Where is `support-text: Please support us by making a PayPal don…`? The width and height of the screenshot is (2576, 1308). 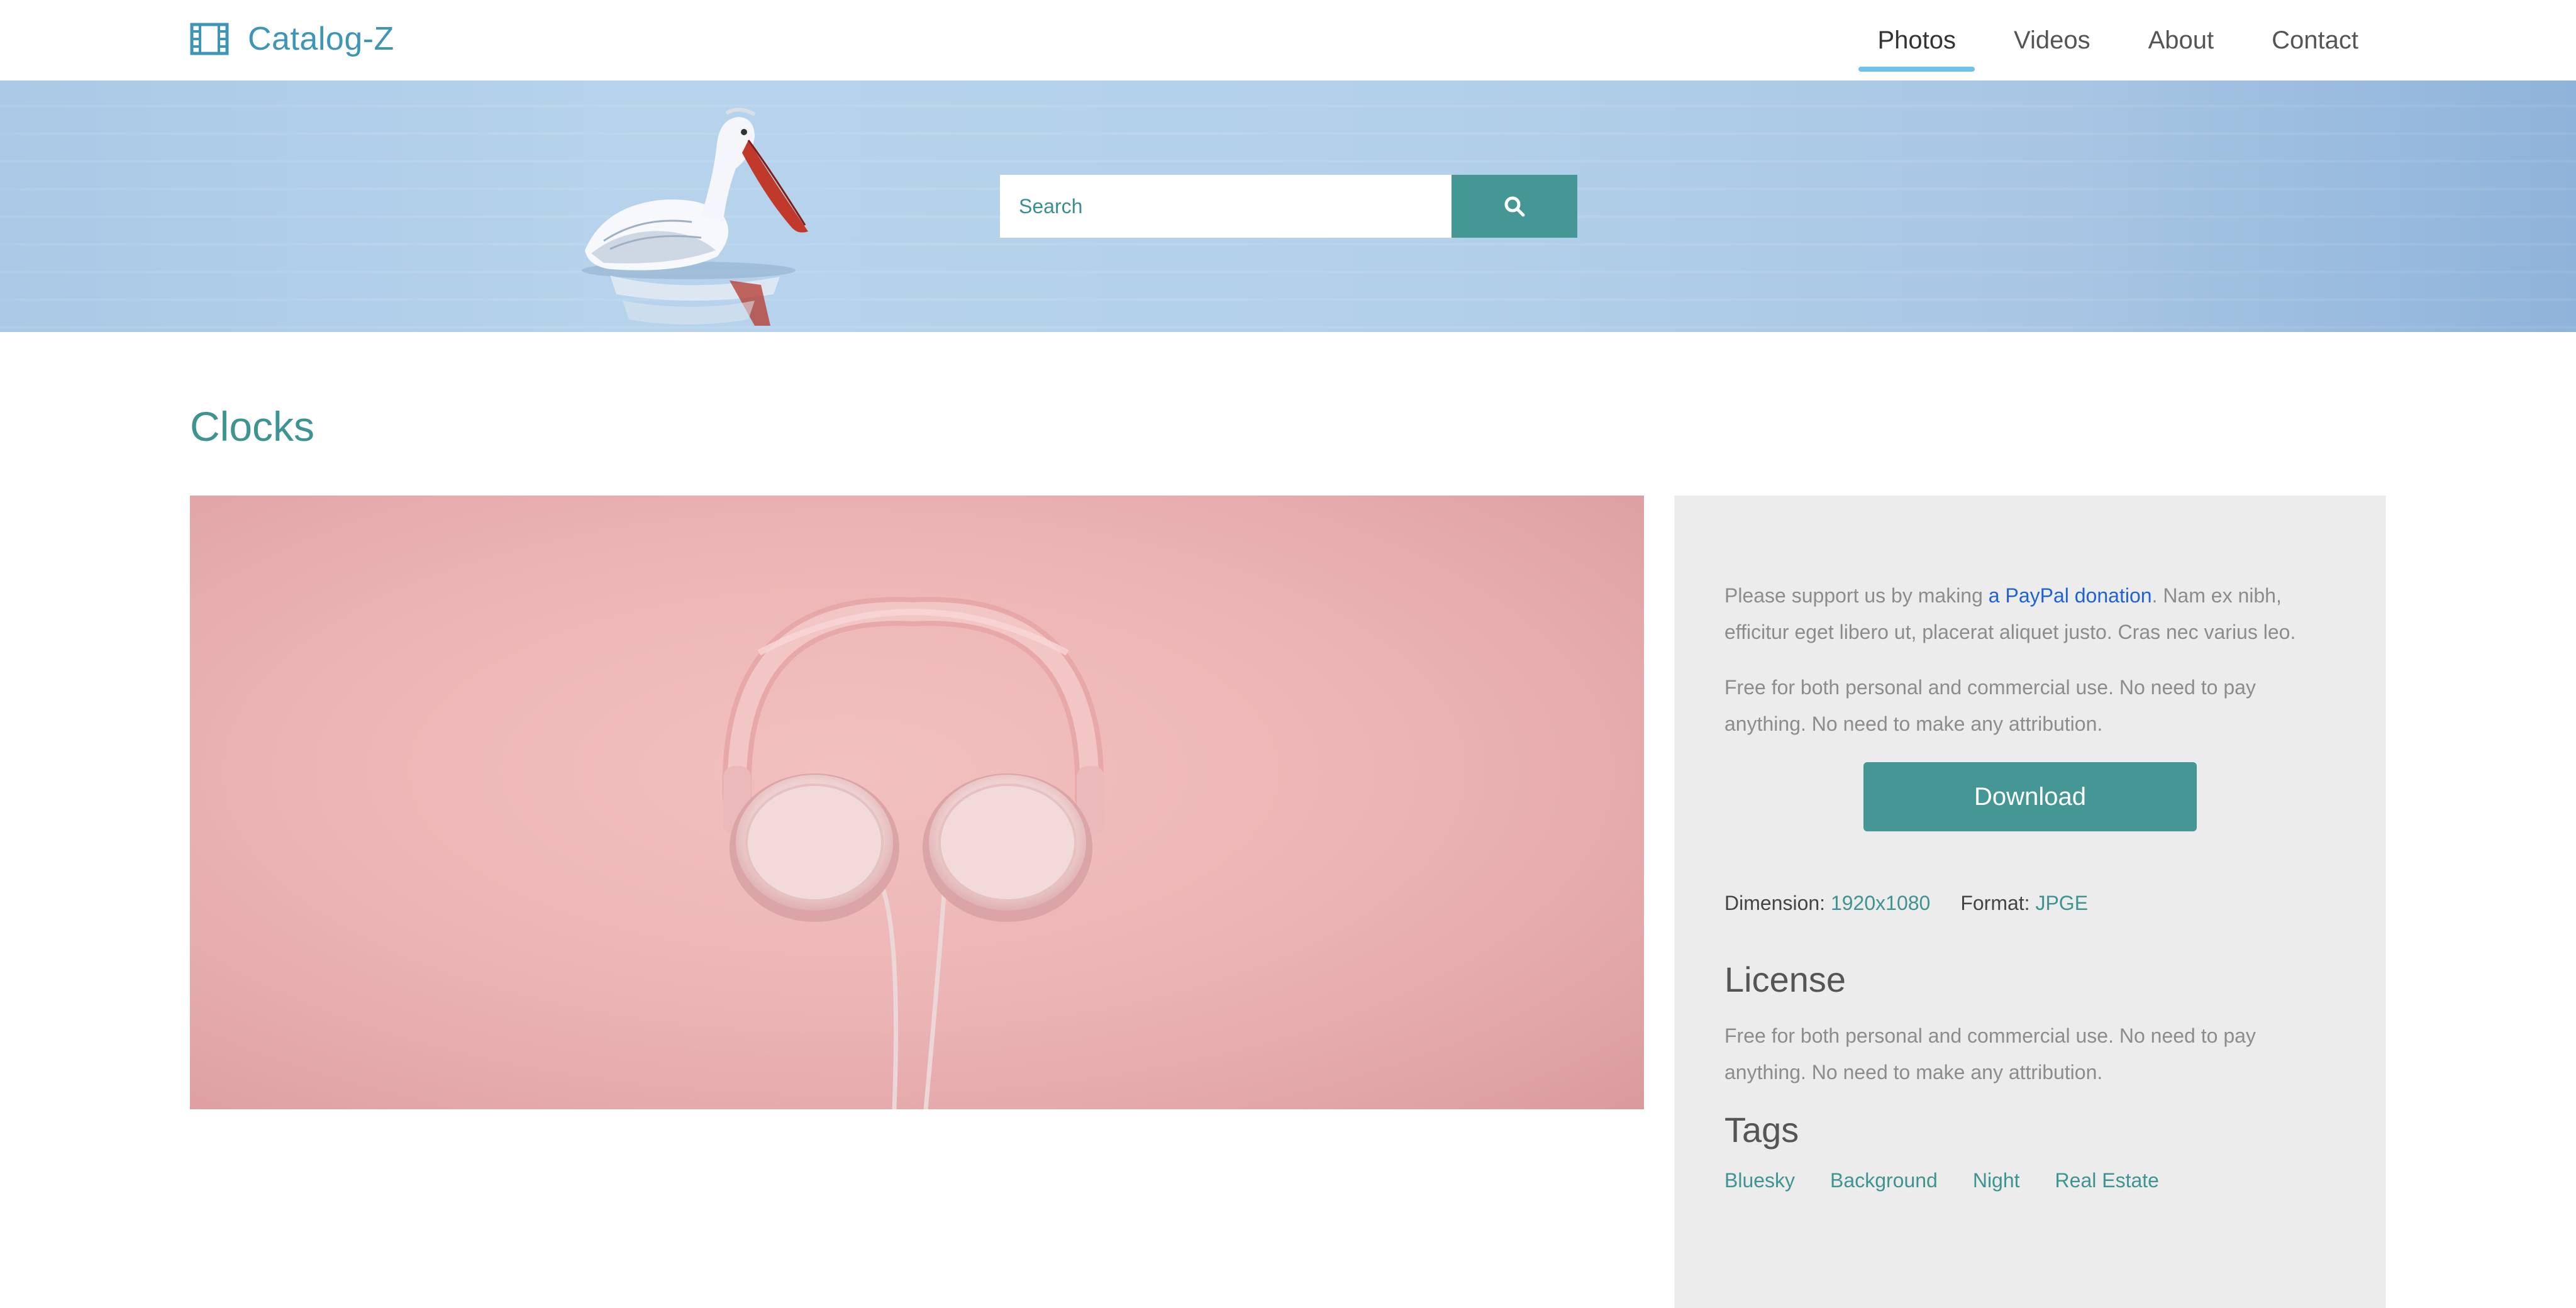
support-text: Please support us by making a PayPal don… is located at coordinates (2010, 613).